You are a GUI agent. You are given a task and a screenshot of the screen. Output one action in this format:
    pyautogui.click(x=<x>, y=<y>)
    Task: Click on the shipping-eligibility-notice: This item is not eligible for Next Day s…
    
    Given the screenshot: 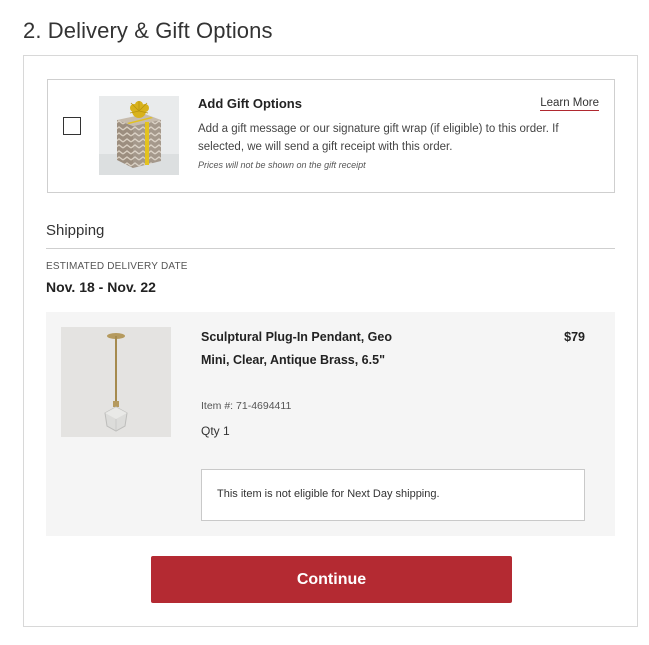 What is the action you would take?
    pyautogui.click(x=393, y=495)
    